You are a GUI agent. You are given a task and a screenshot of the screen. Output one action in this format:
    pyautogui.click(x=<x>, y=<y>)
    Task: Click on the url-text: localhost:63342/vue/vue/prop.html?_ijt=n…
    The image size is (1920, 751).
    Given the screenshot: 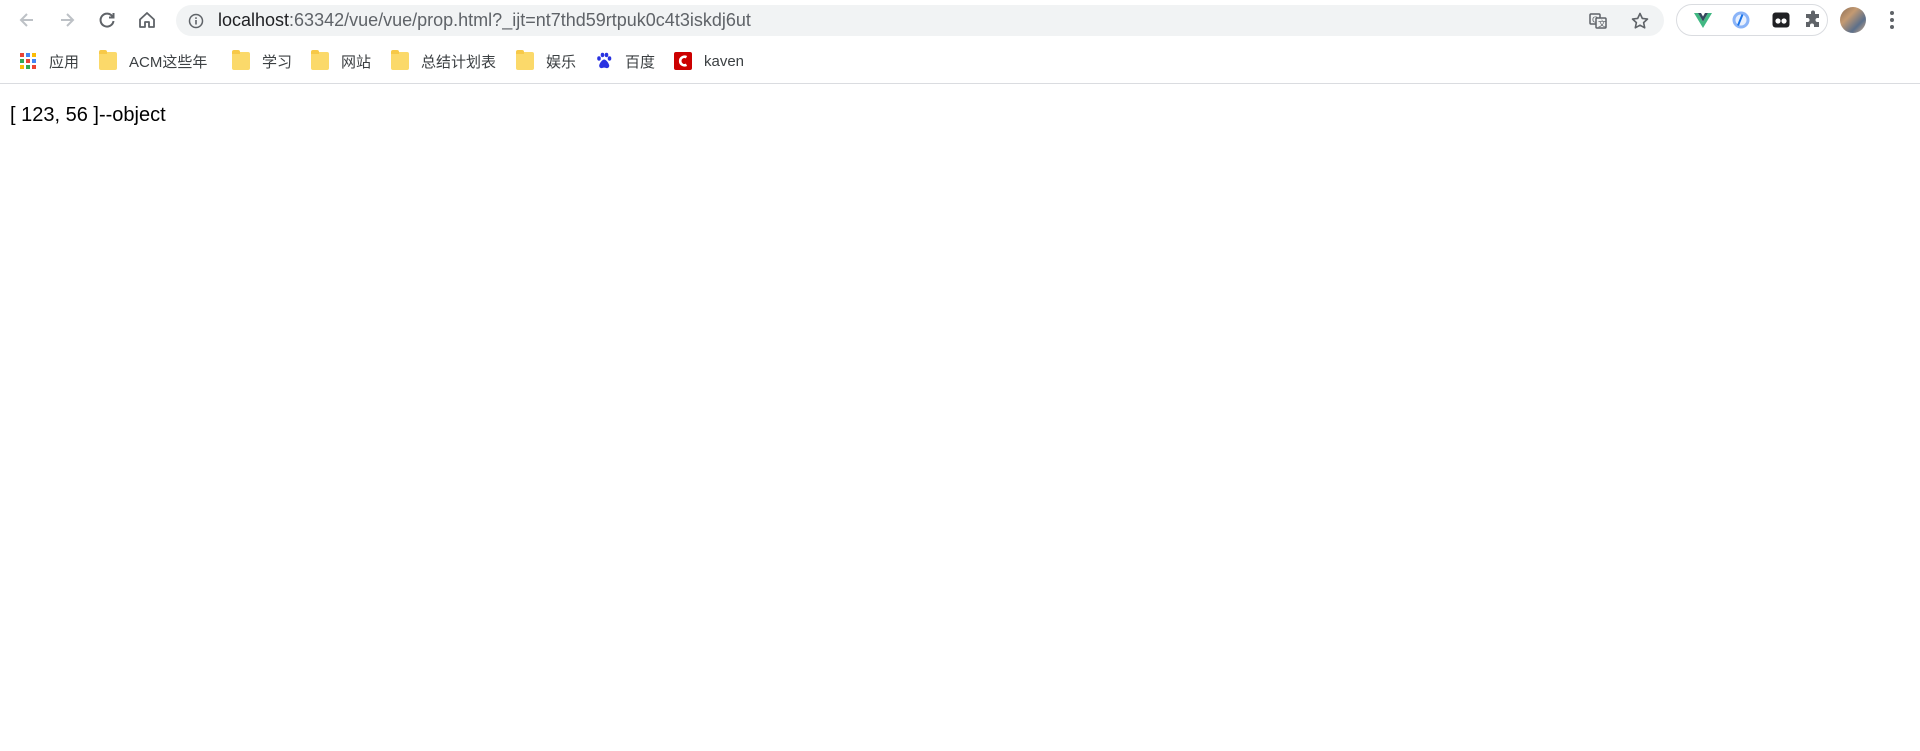 What is the action you would take?
    pyautogui.click(x=484, y=20)
    